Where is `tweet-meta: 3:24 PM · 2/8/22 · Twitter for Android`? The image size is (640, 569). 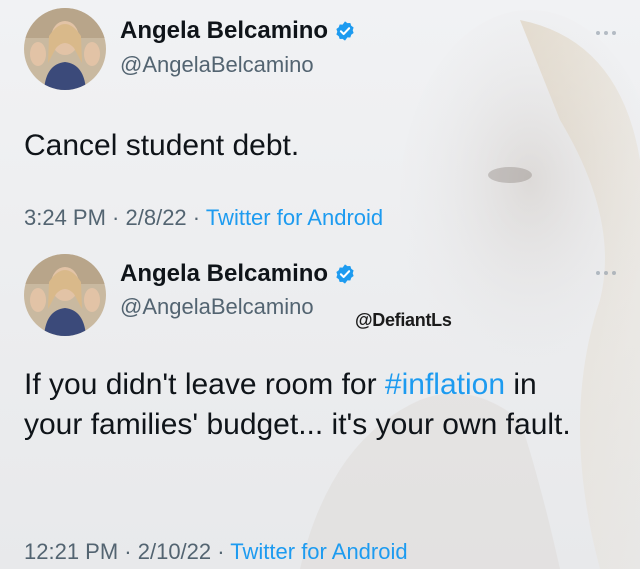
tweet-meta: 3:24 PM · 2/8/22 · Twitter for Android is located at coordinates (203, 218).